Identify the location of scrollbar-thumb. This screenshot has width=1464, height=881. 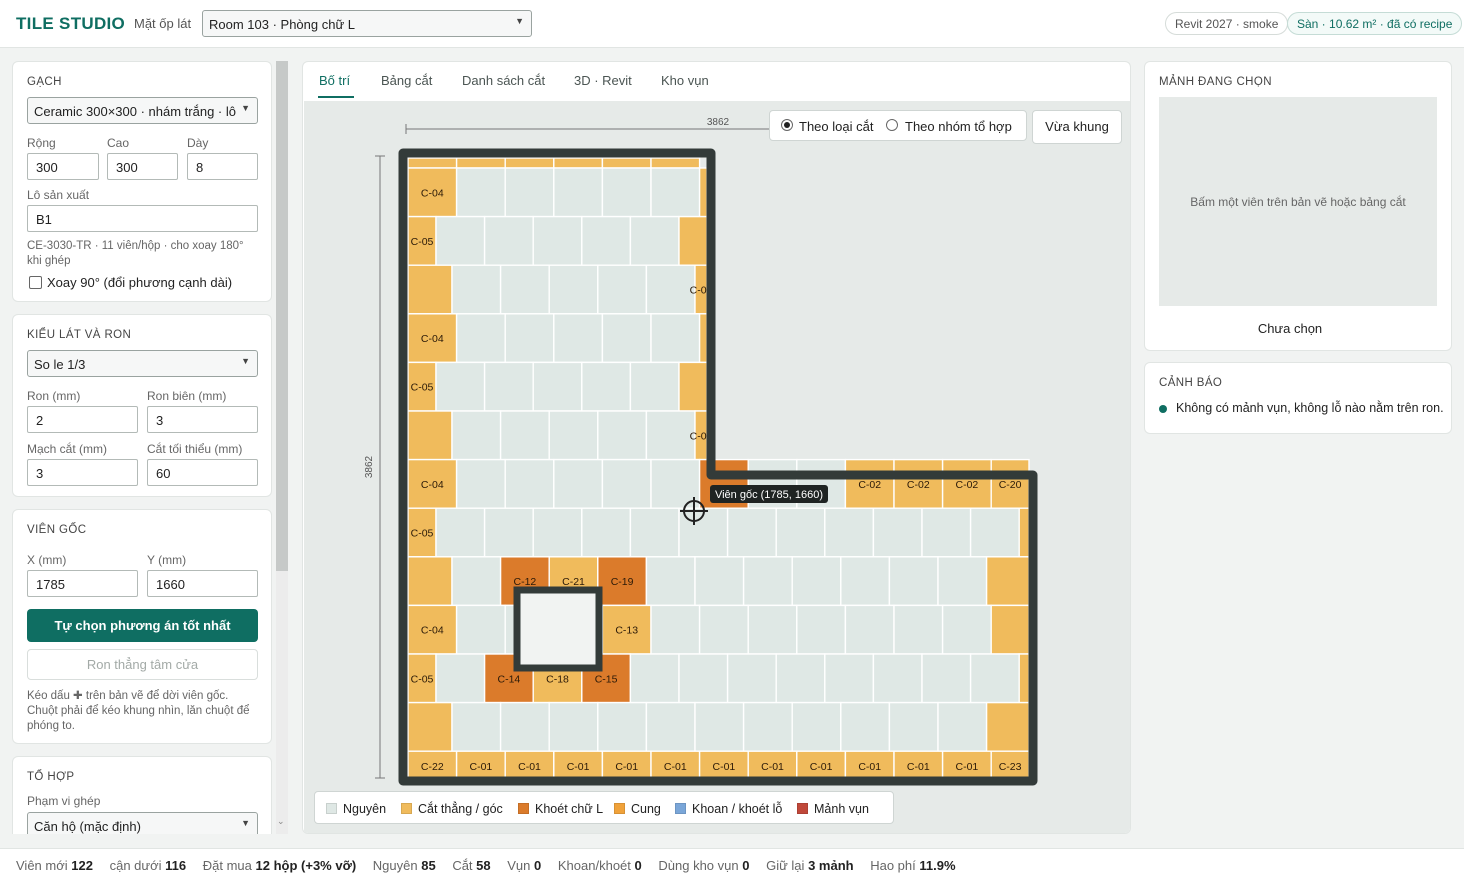
(282, 316).